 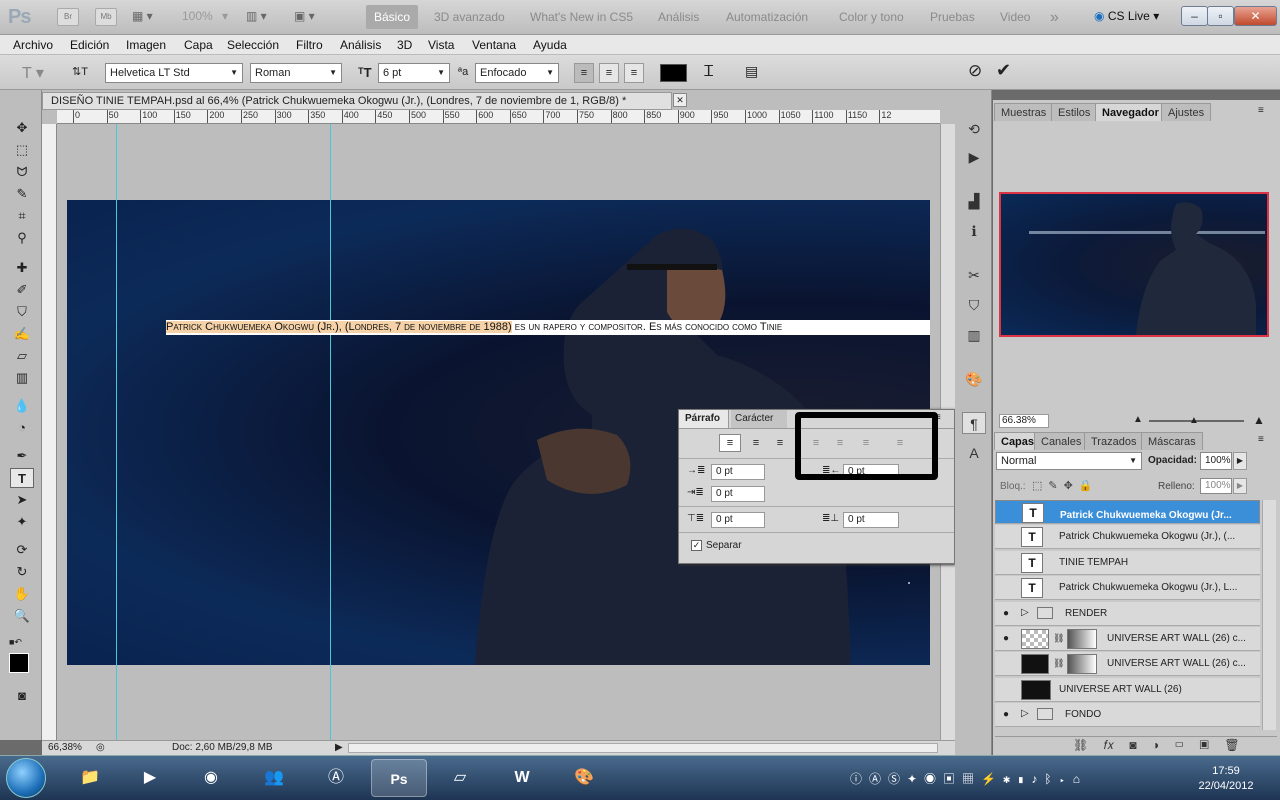 What do you see at coordinates (1255, 16) in the screenshot?
I see `close-button: ✕` at bounding box center [1255, 16].